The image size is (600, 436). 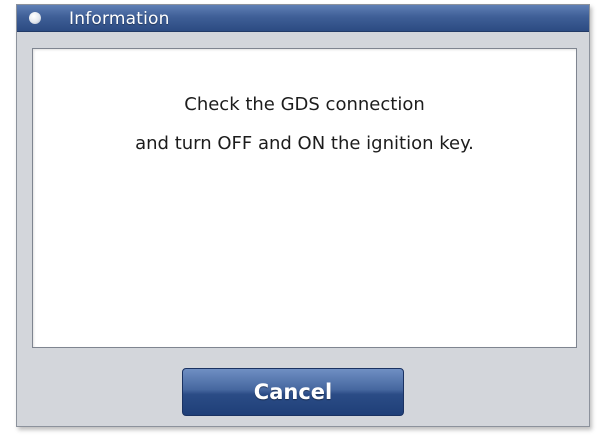 What do you see at coordinates (35, 18) in the screenshot?
I see `dot-icon` at bounding box center [35, 18].